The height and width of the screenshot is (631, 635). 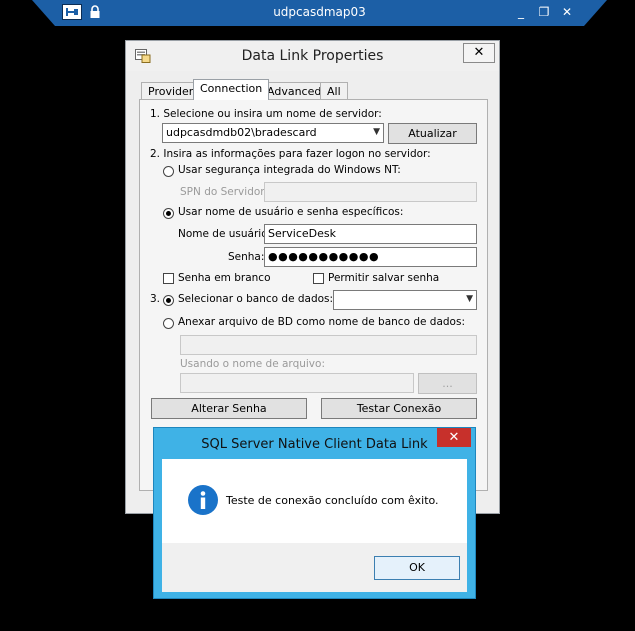 I want to click on dialog-close-button: ✕, so click(x=479, y=53).